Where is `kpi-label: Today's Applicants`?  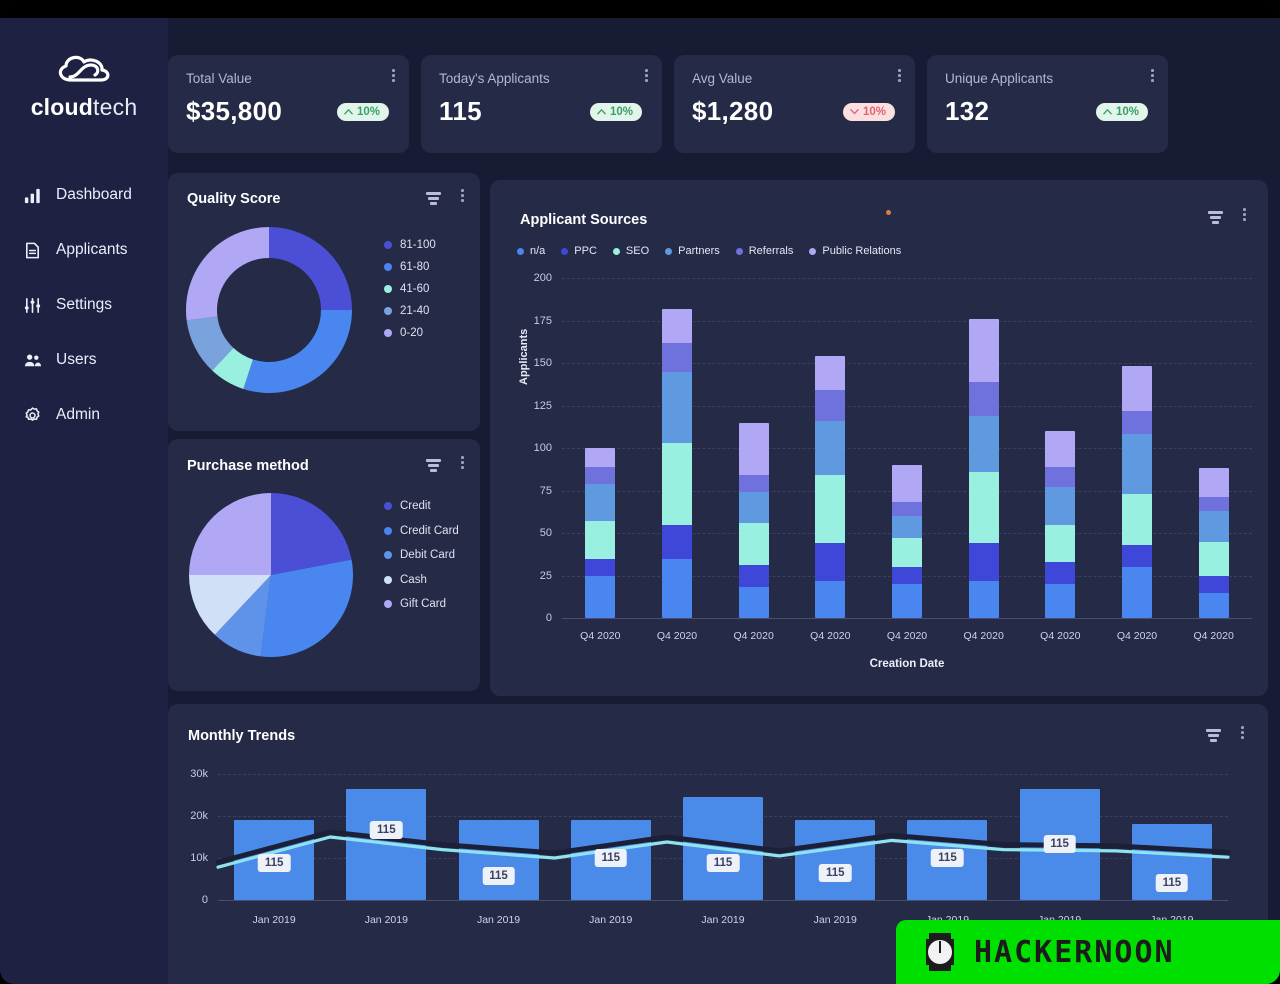
kpi-label: Today's Applicants is located at coordinates (494, 78).